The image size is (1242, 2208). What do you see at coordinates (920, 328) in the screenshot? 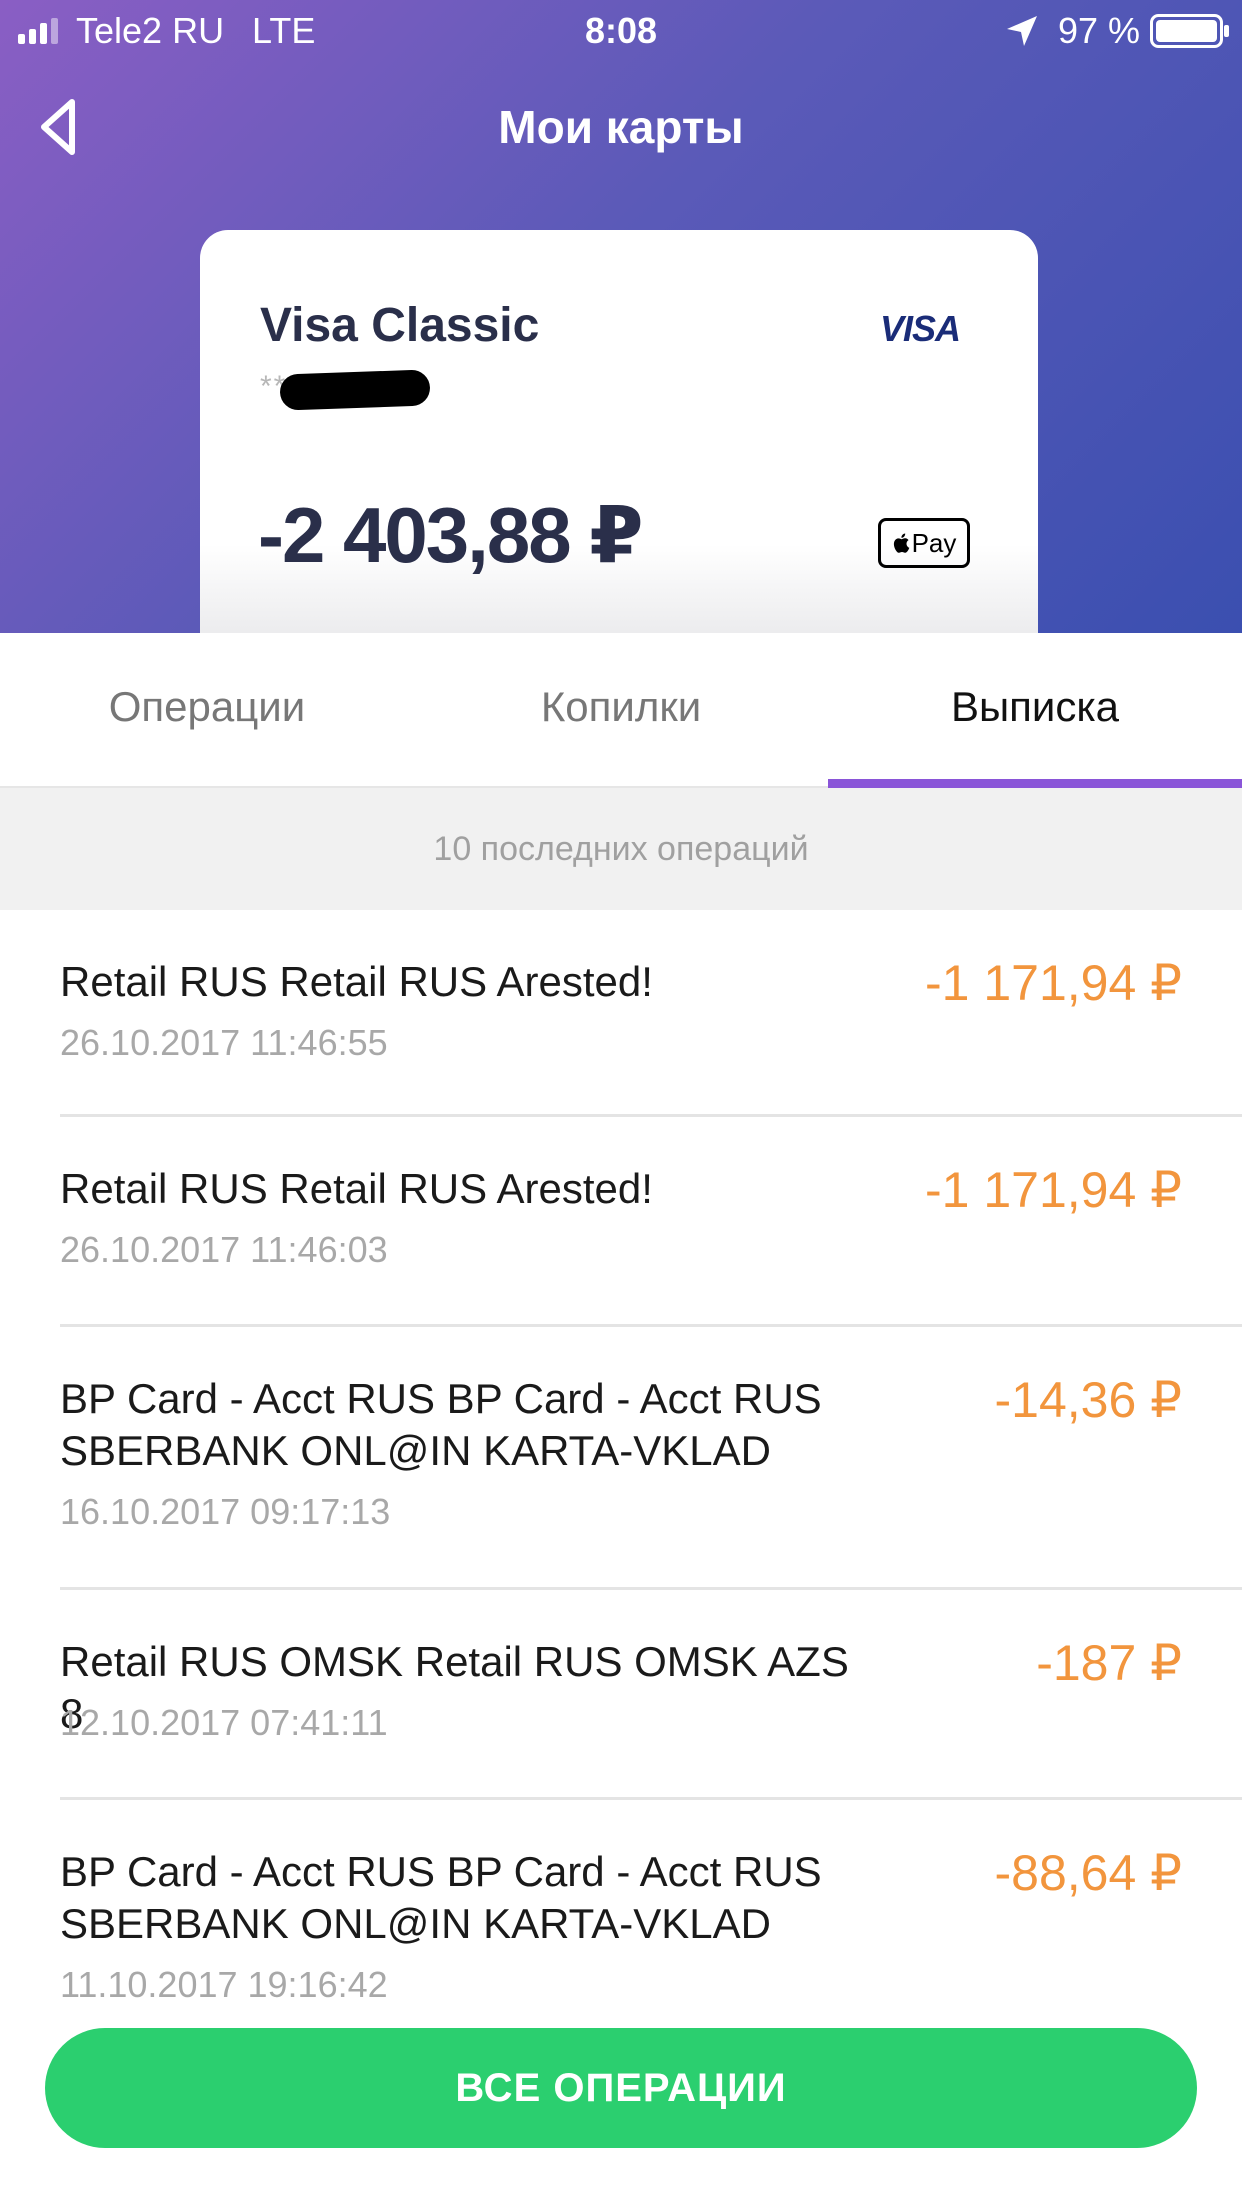
I see `visa-logo-icon: VISA` at bounding box center [920, 328].